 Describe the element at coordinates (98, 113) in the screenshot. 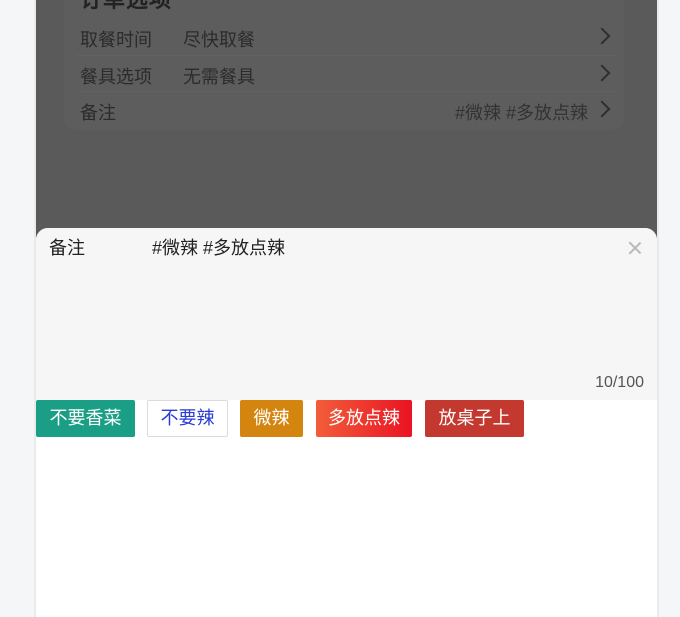

I see `row-label: 备注` at that location.